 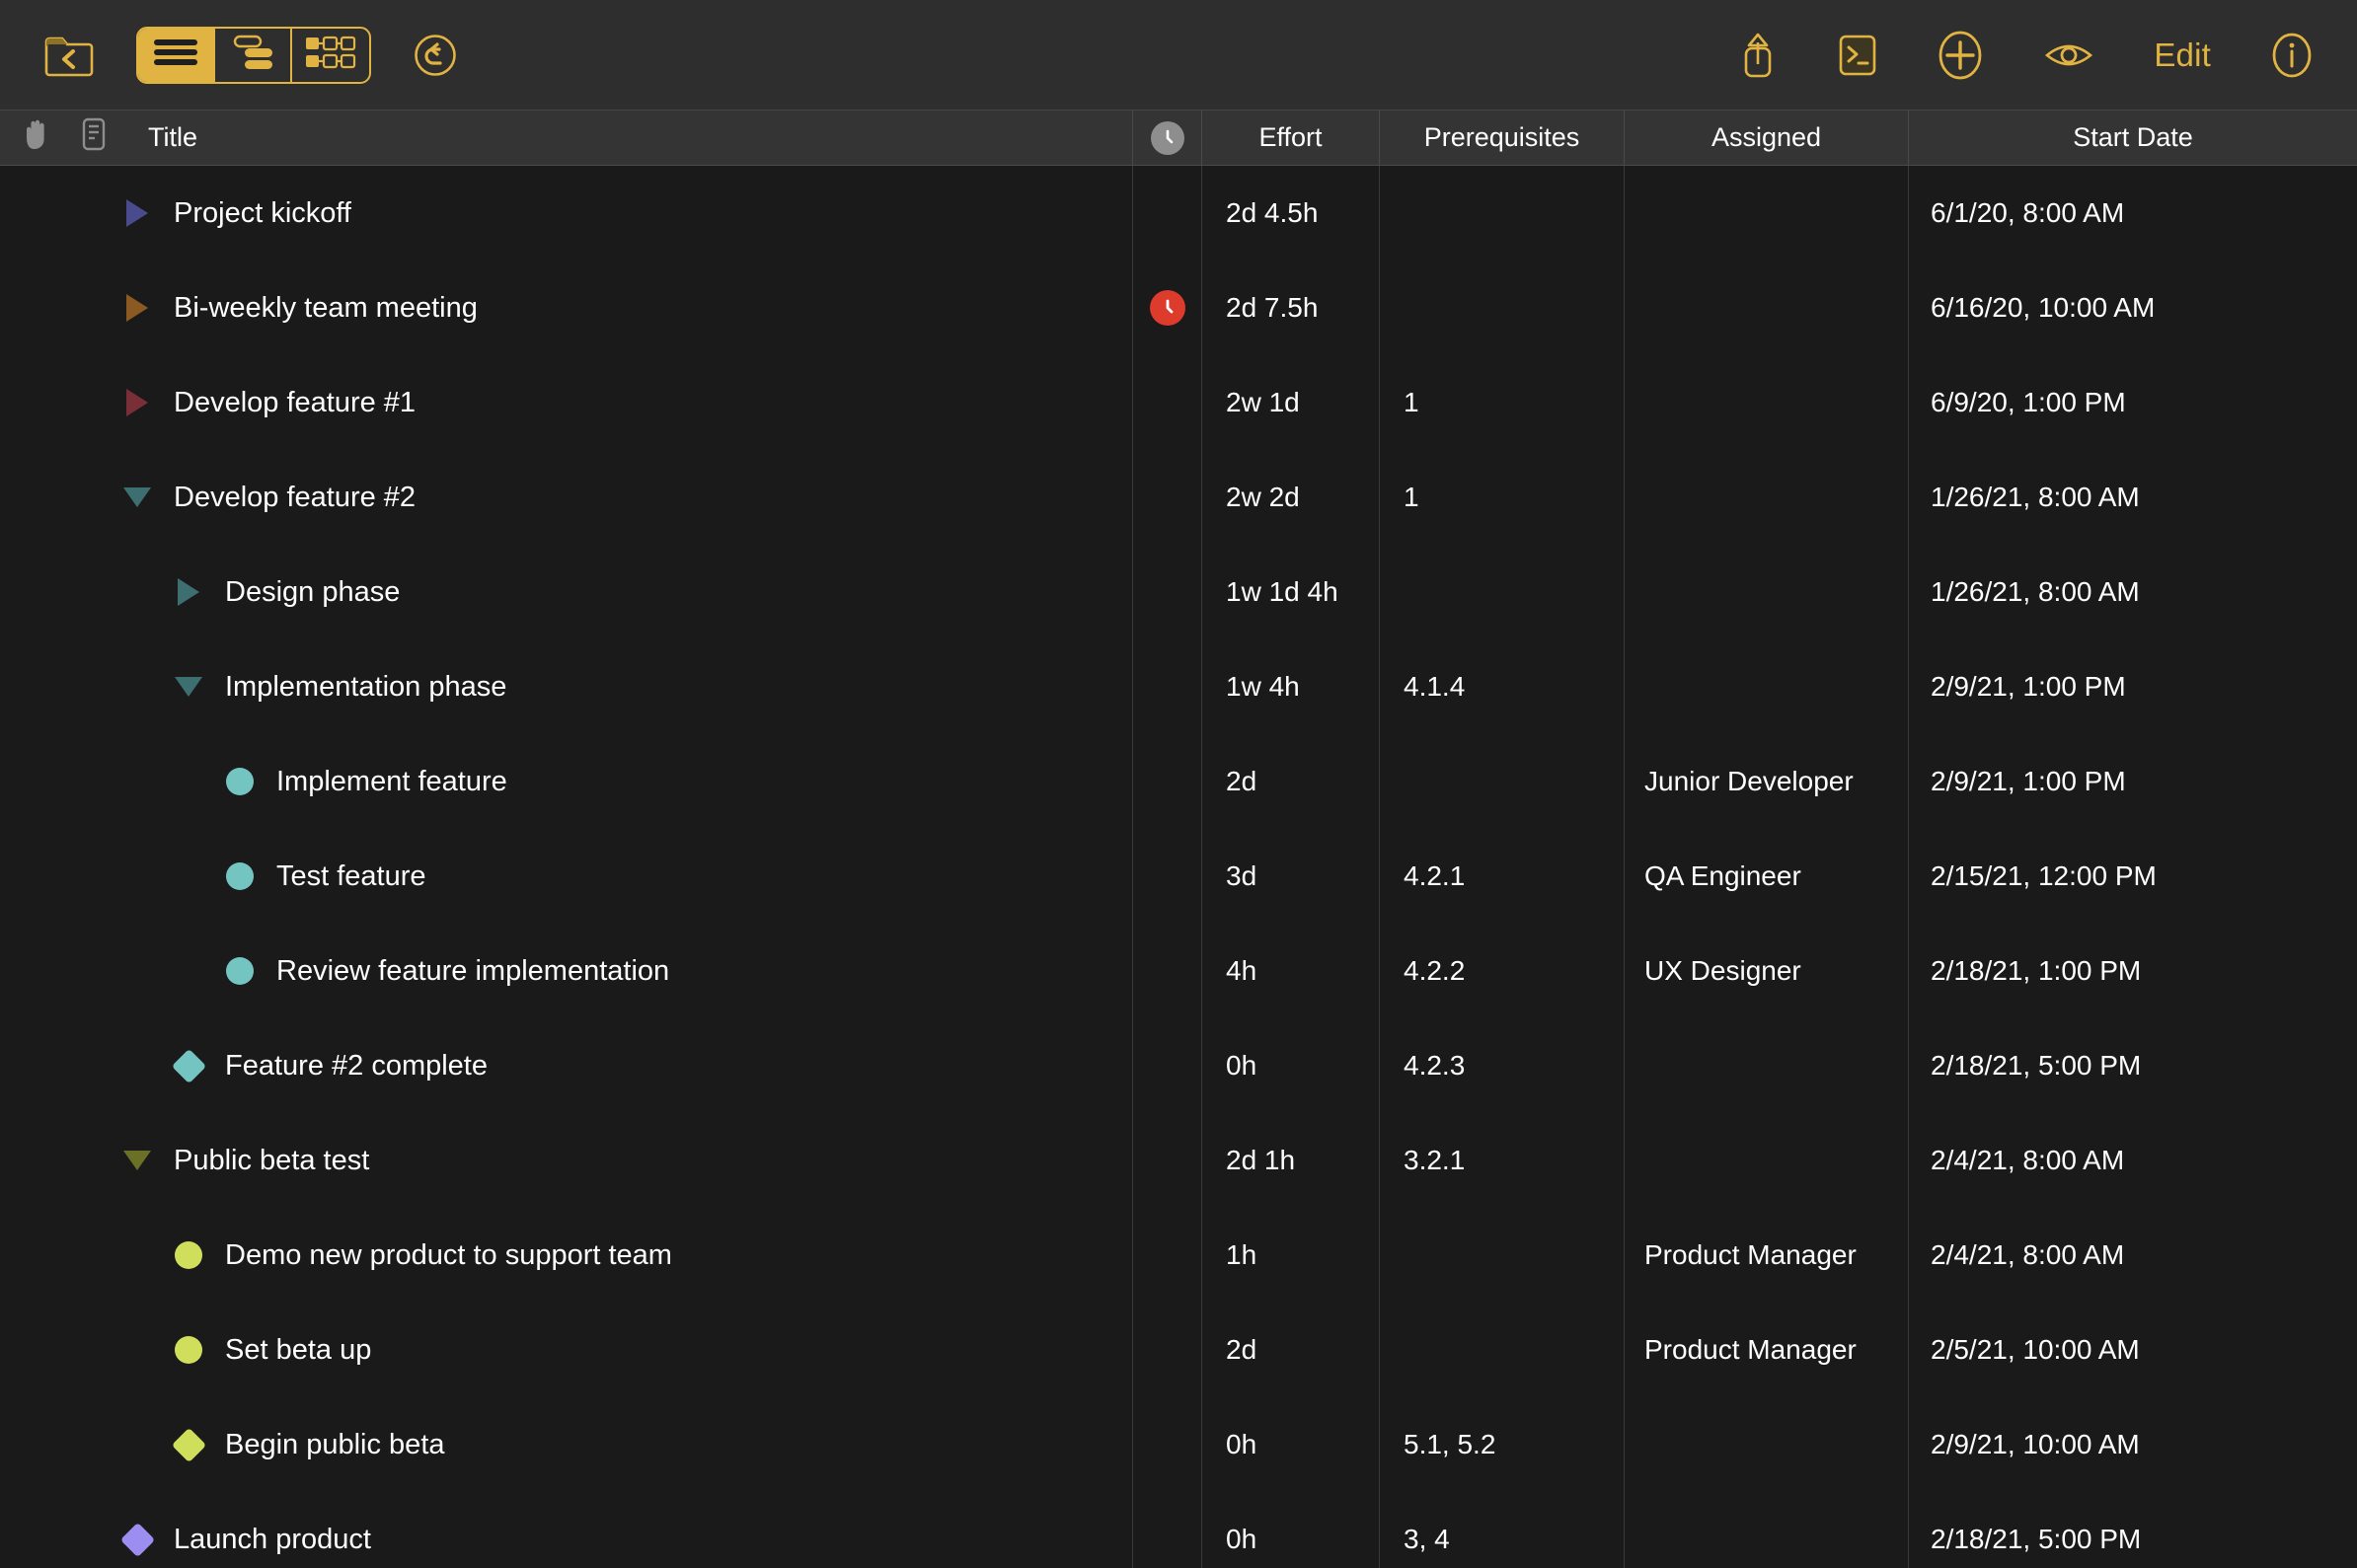 I want to click on row-title-cell: Design phase, so click(x=567, y=592).